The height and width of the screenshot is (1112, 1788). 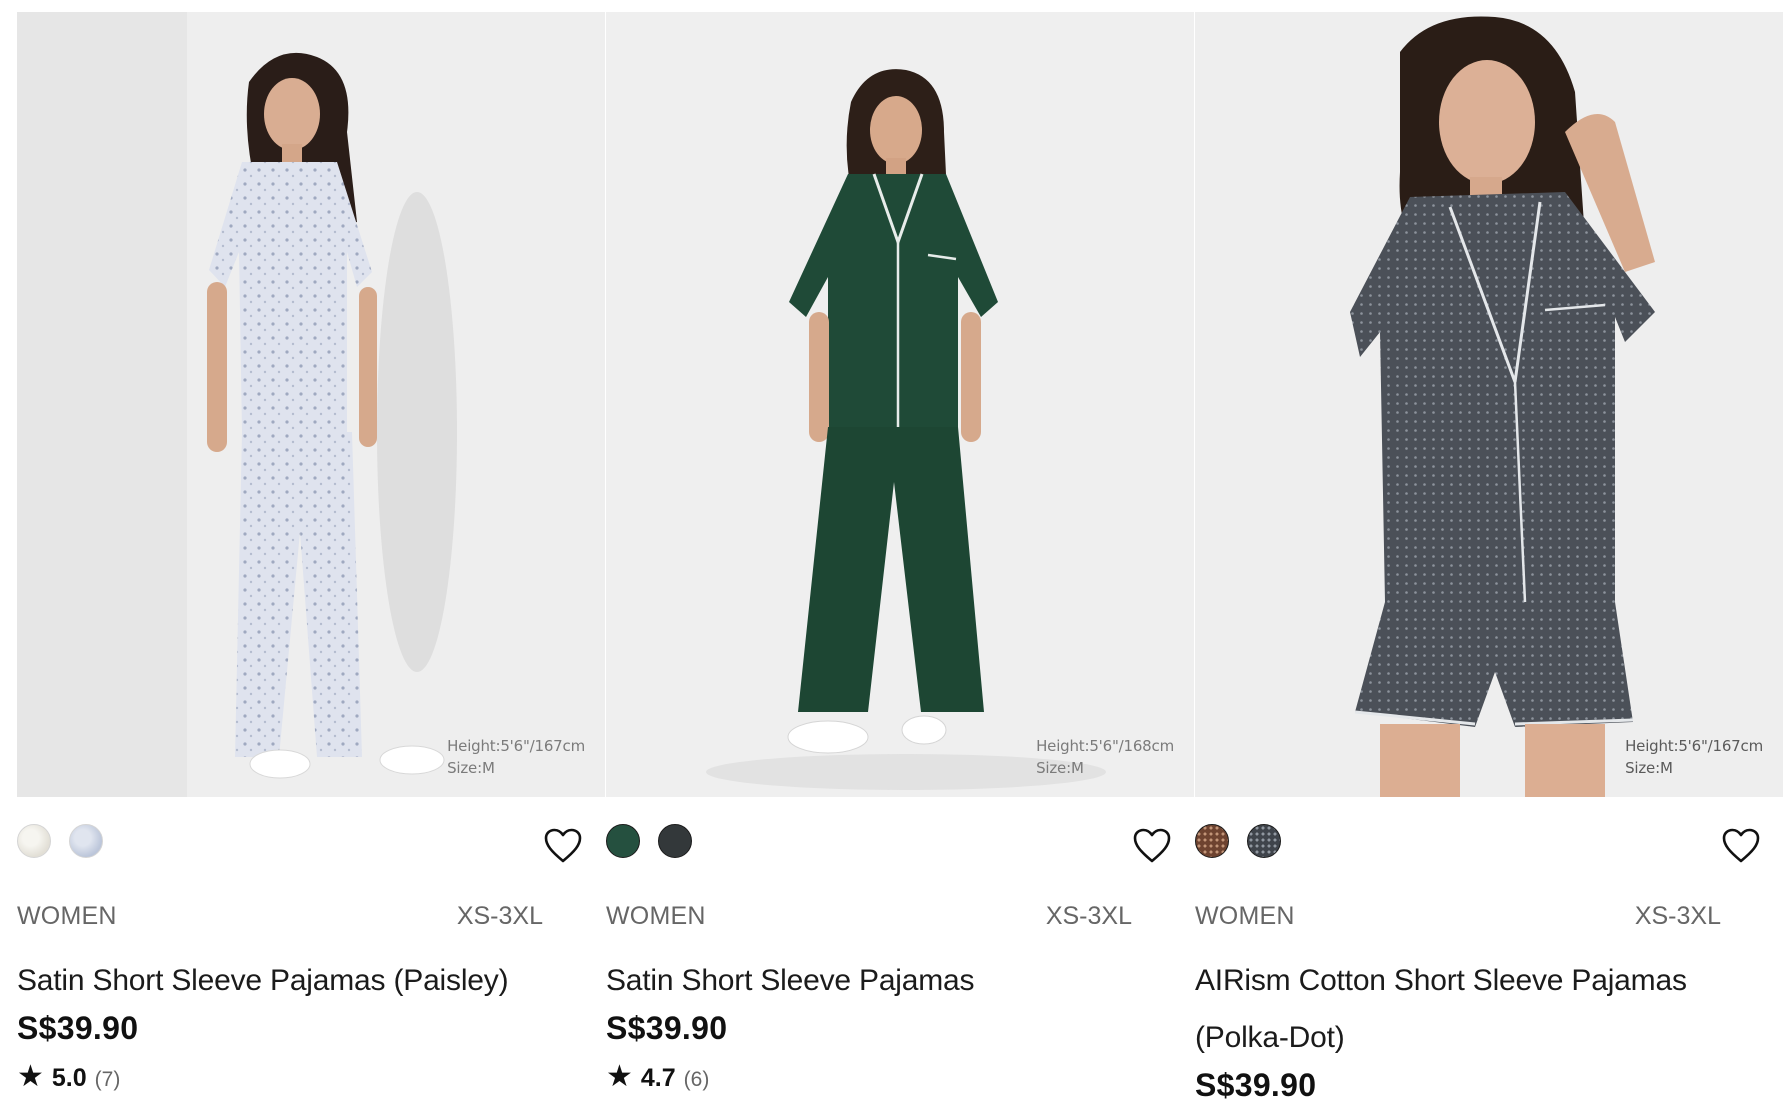 I want to click on model-height: Height:5'6"/168cm, so click(x=1105, y=746).